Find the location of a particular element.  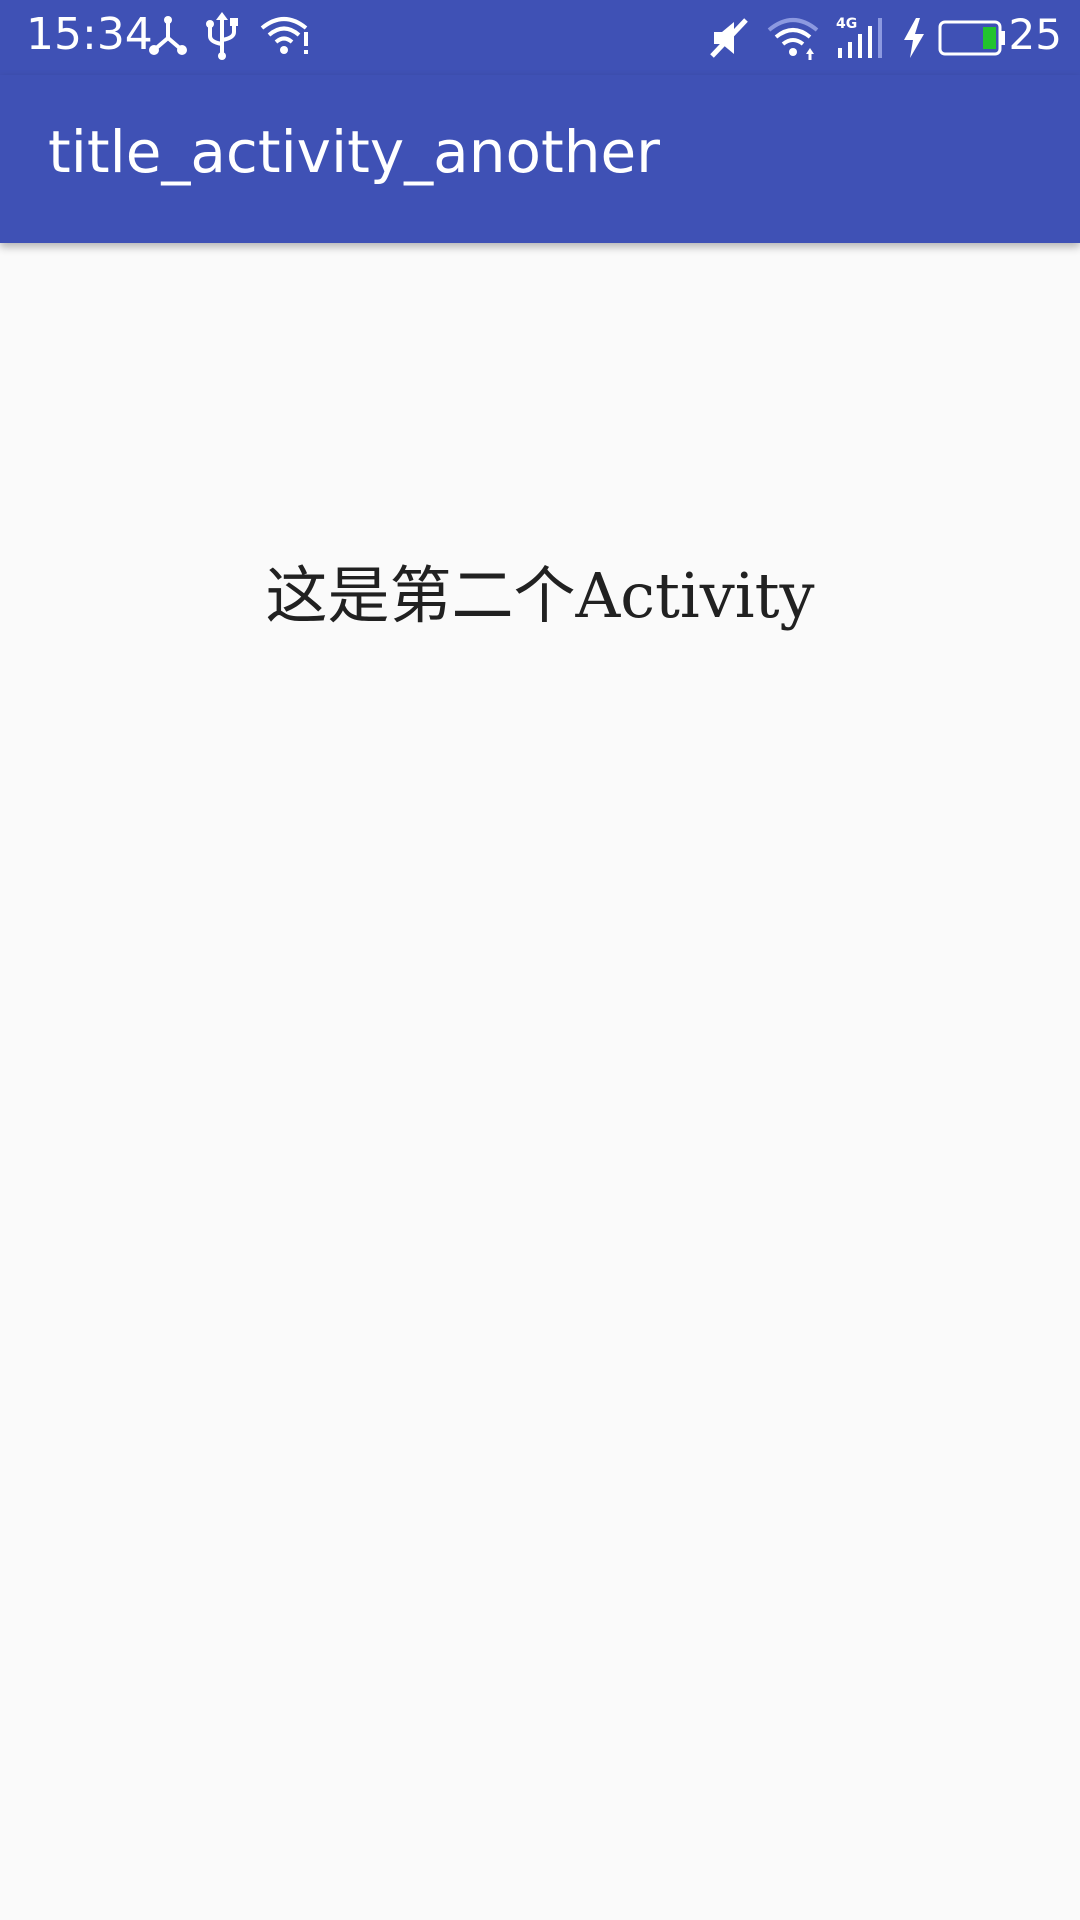

battery-icon is located at coordinates (971, 38).